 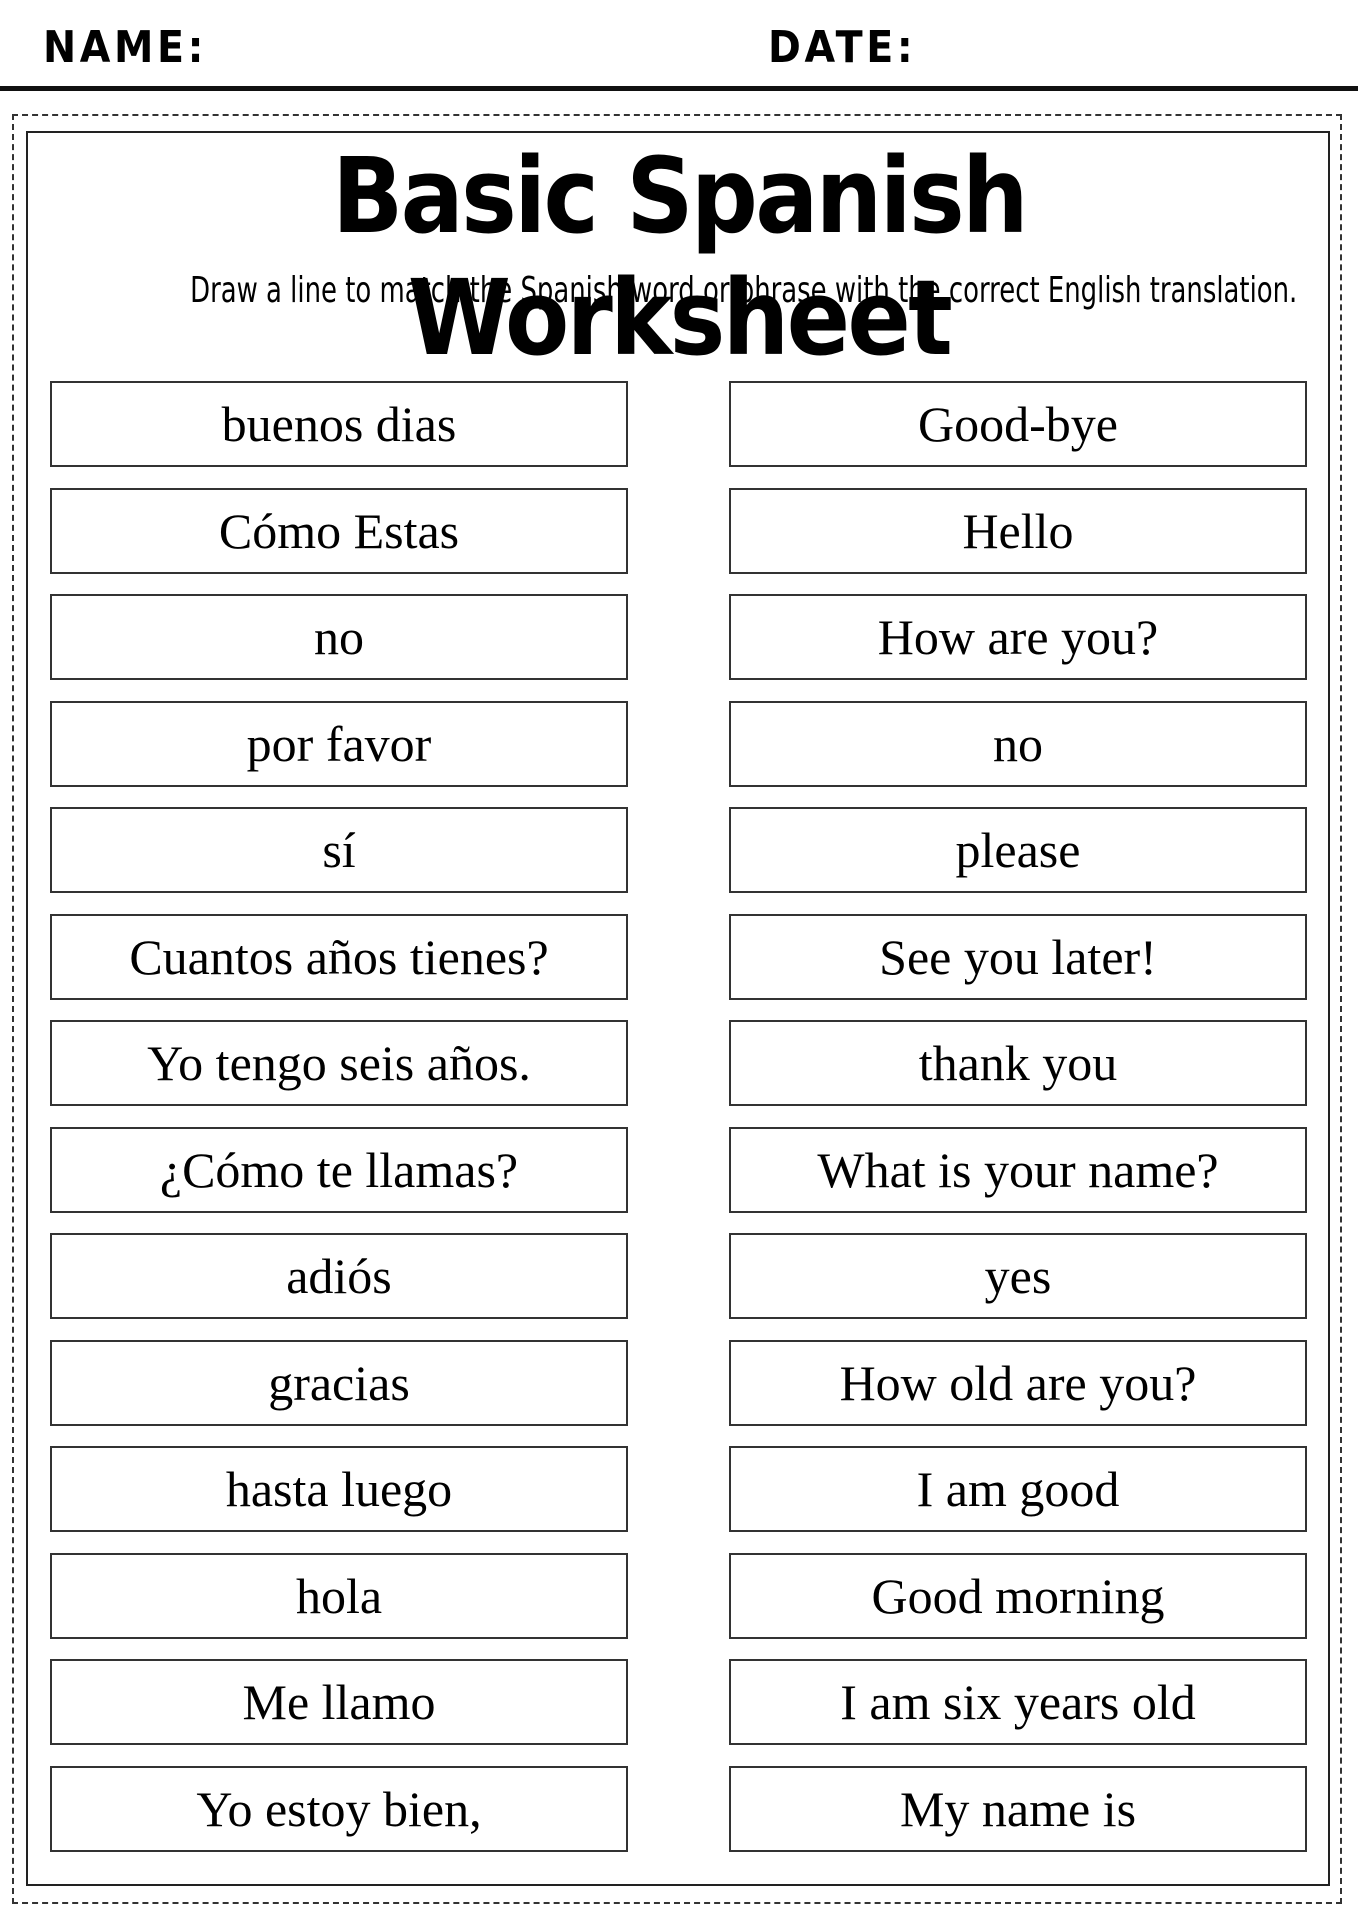 What do you see at coordinates (1018, 956) in the screenshot?
I see `english-term-box: See you later!` at bounding box center [1018, 956].